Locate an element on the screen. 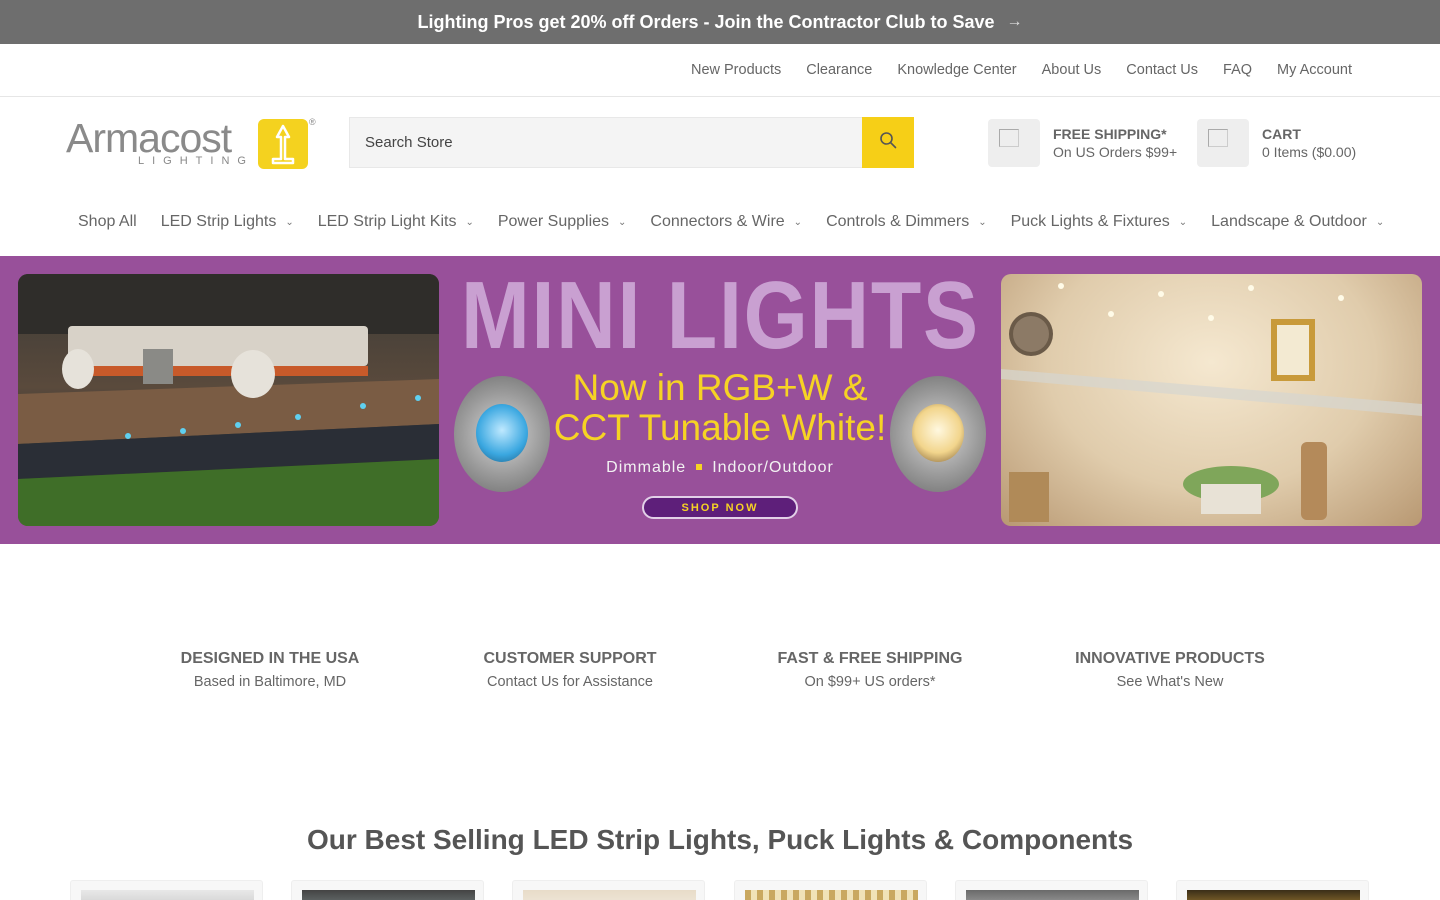 This screenshot has height=900, width=1440. util-link-clearance: Clearance is located at coordinates (839, 70).